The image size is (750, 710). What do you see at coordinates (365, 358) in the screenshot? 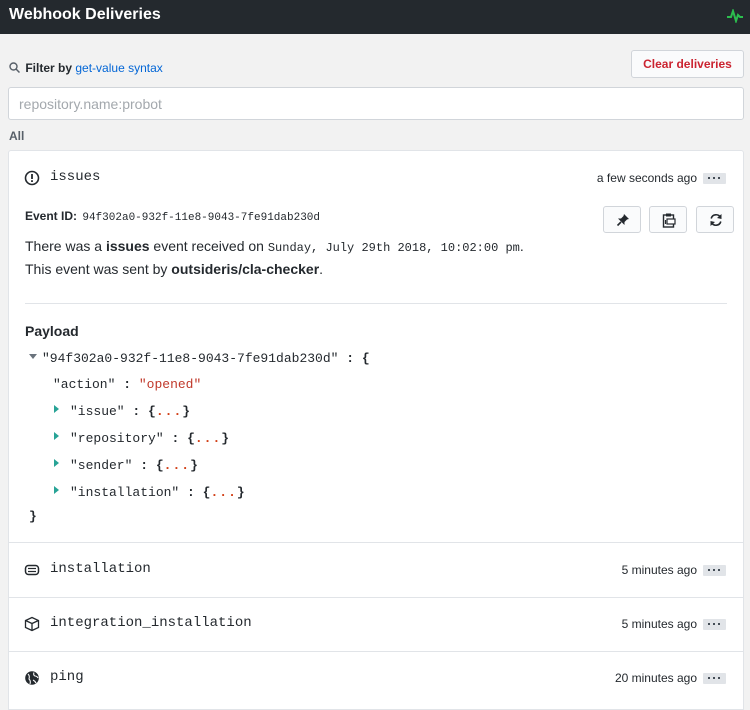
I see `json-open-brace: {` at bounding box center [365, 358].